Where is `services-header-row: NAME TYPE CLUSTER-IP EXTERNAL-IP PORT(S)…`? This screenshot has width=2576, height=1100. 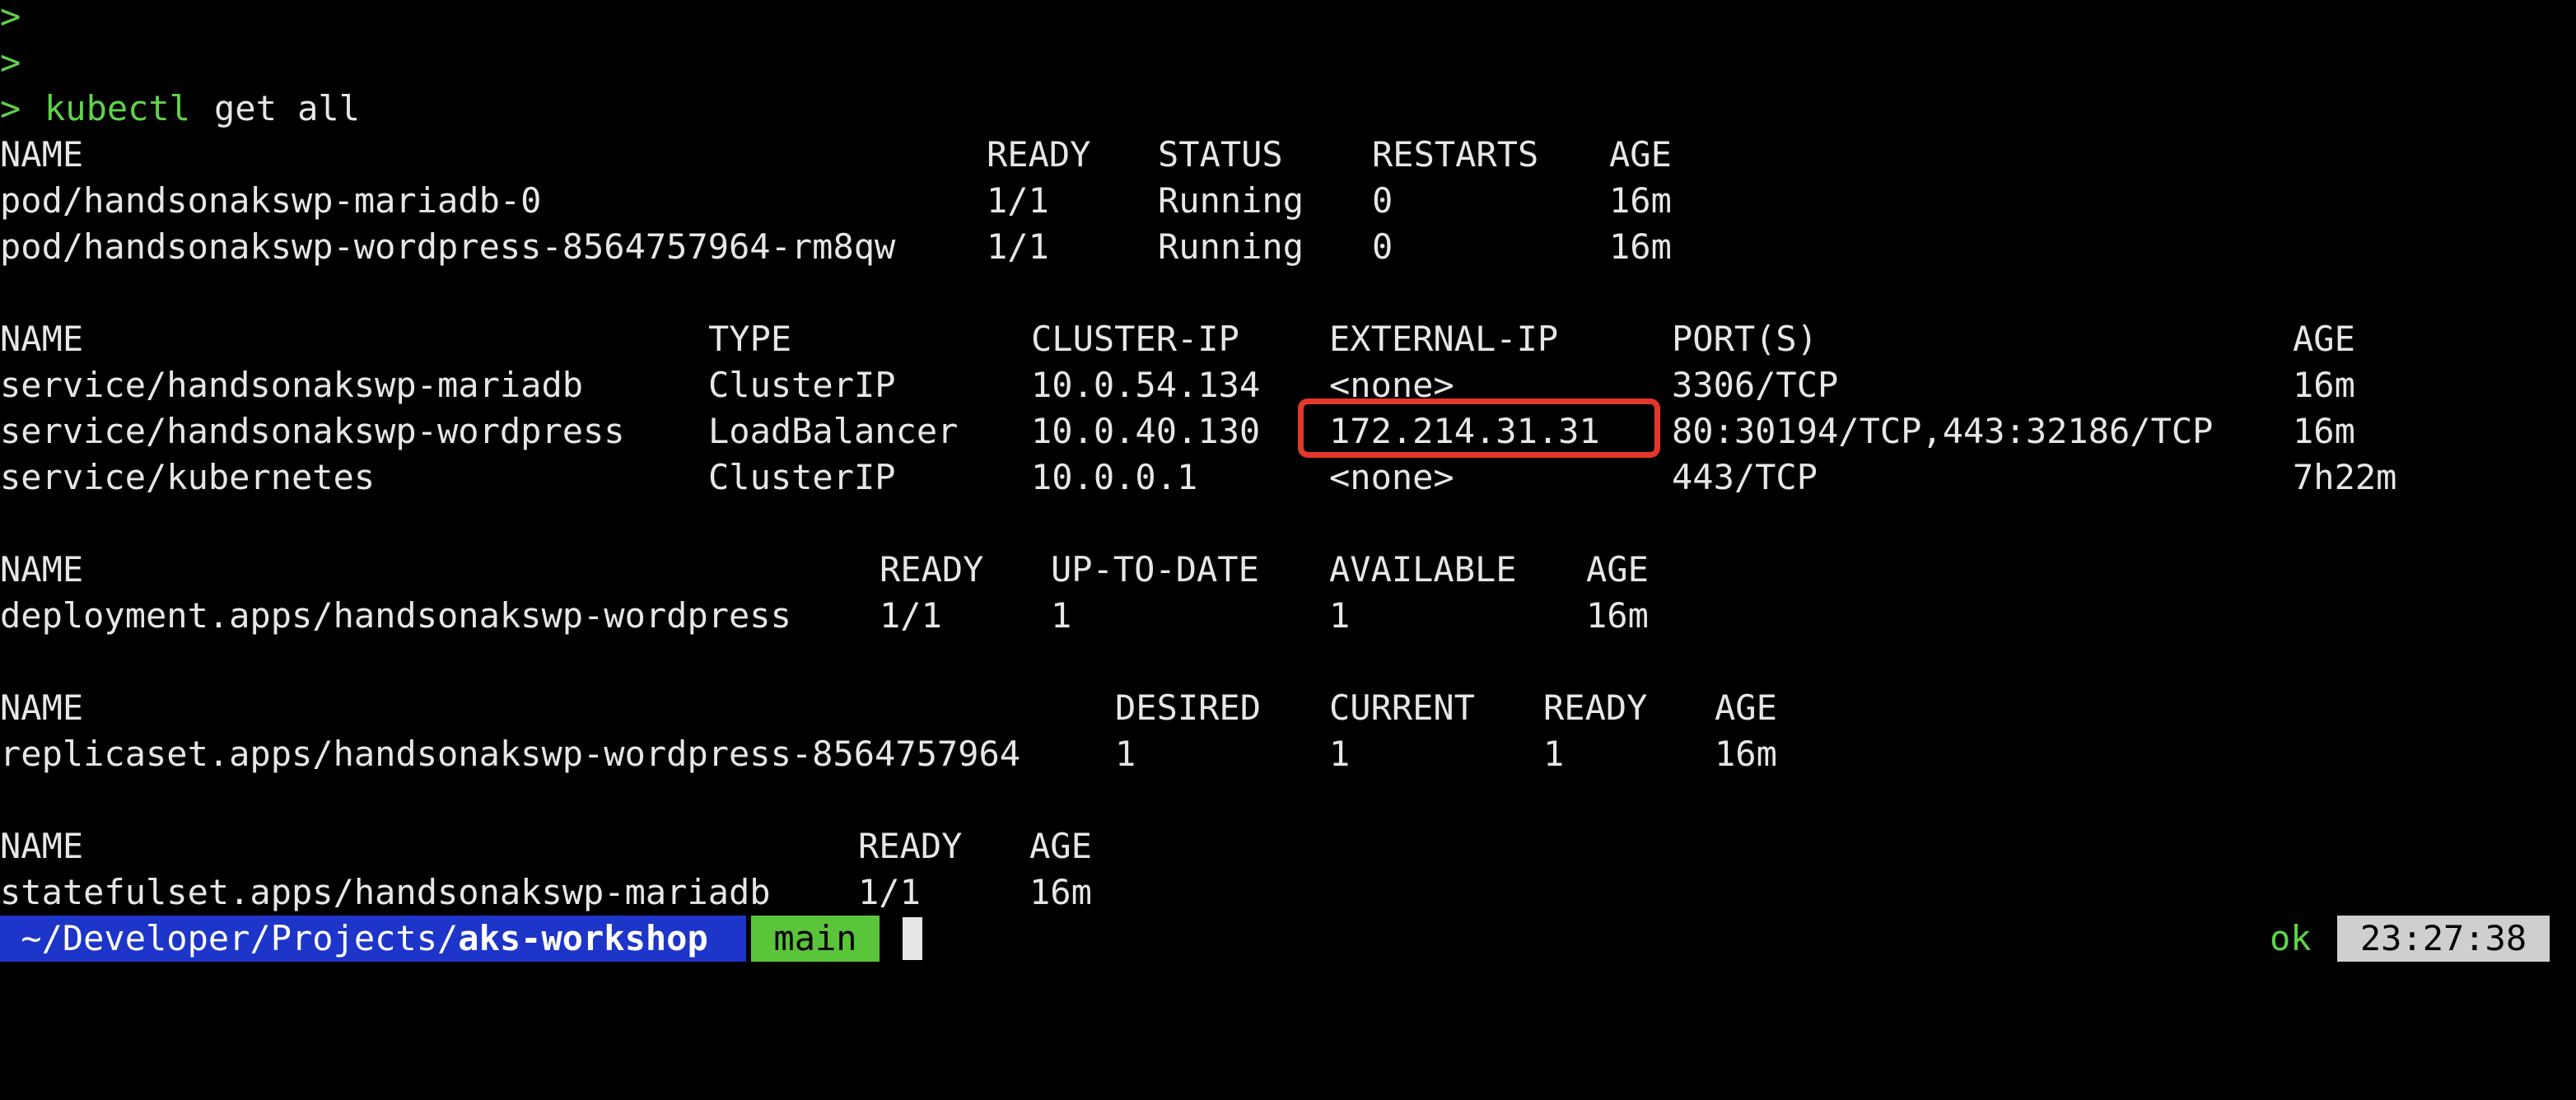 services-header-row: NAME TYPE CLUSTER-IP EXTERNAL-IP PORT(S)… is located at coordinates (1177, 339).